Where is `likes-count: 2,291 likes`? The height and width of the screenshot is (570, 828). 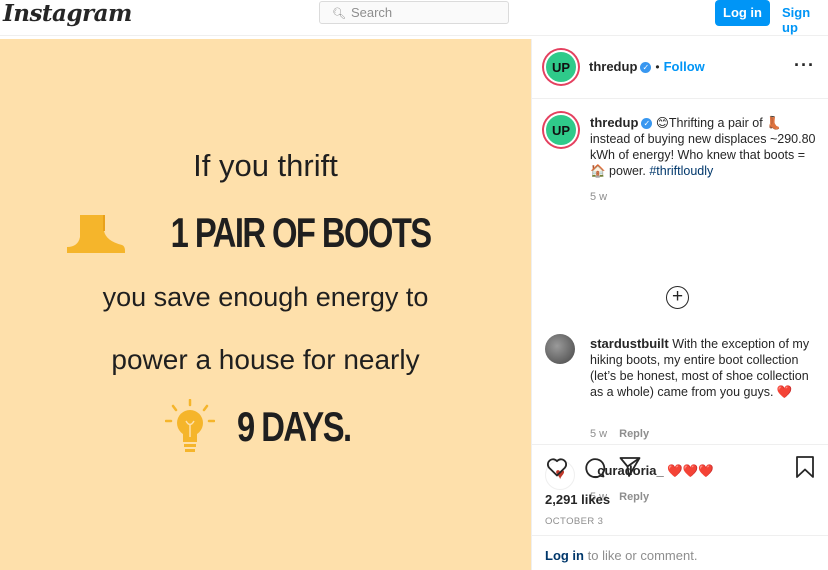 likes-count: 2,291 likes is located at coordinates (577, 499).